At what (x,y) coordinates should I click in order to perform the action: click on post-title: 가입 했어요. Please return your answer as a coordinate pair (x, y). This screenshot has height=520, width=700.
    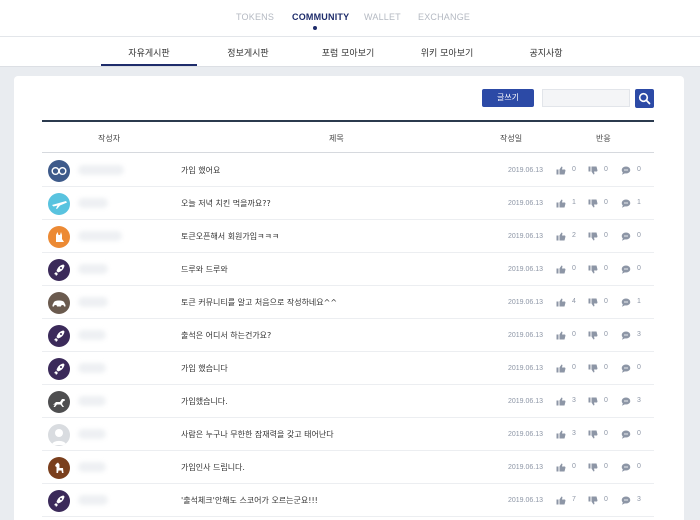
    Looking at the image, I should click on (200, 170).